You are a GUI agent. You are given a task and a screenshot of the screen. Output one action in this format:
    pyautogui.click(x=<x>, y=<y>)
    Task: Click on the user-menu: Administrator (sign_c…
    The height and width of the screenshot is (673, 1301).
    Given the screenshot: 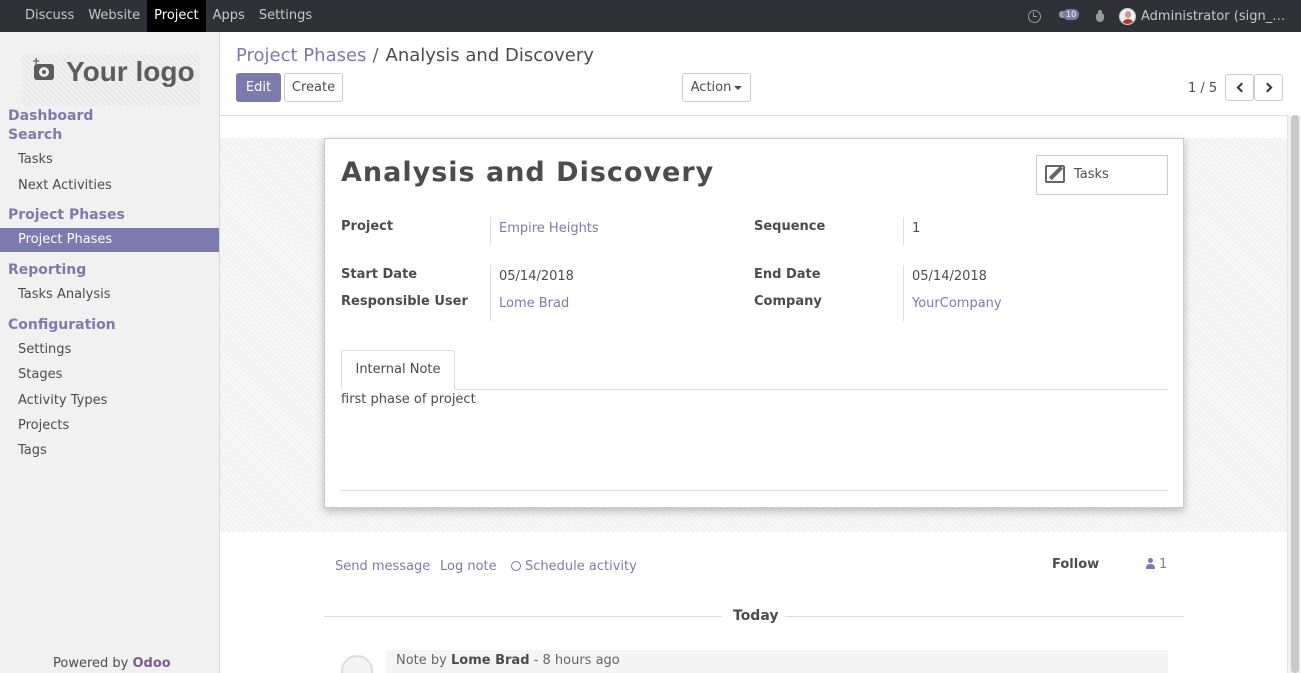 What is the action you would take?
    pyautogui.click(x=1216, y=16)
    